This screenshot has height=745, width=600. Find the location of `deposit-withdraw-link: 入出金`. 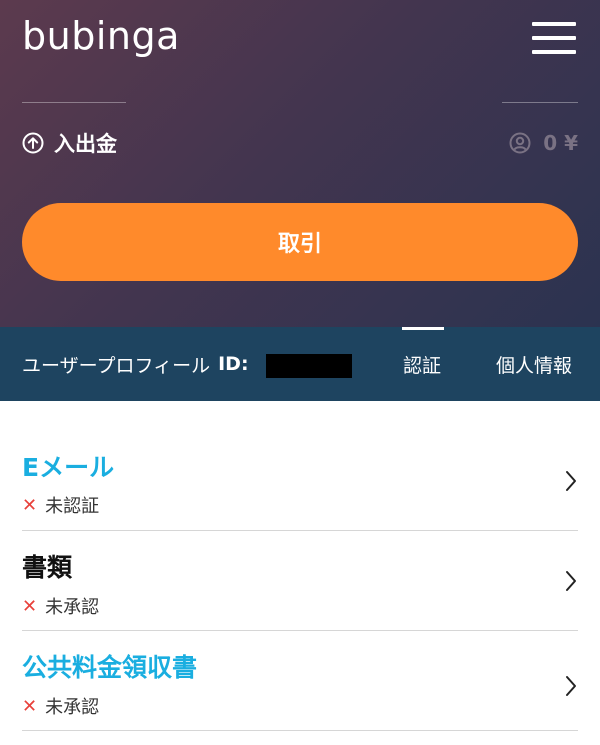

deposit-withdraw-link: 入出金 is located at coordinates (69, 143).